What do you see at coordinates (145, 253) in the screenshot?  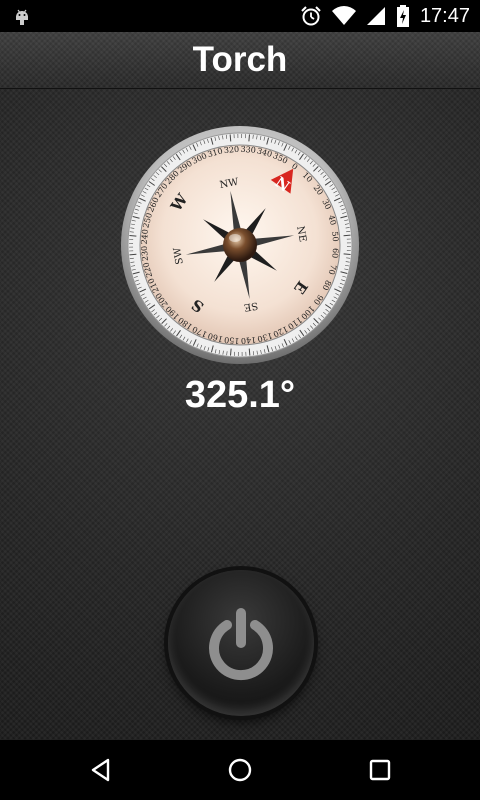 I see `degree-label: 230` at bounding box center [145, 253].